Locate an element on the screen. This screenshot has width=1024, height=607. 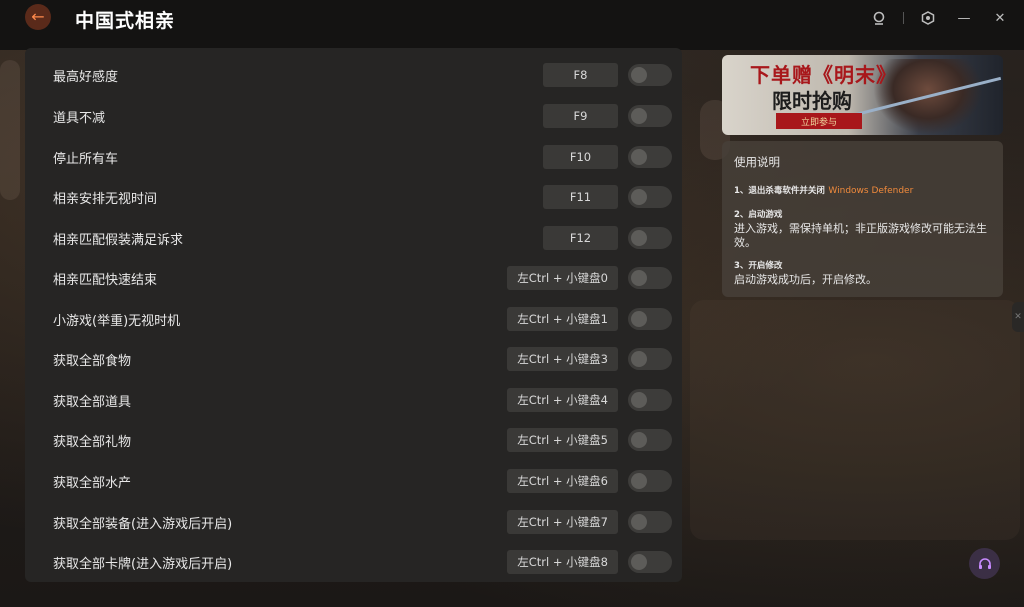
minimize-icon: — is located at coordinates (964, 18).